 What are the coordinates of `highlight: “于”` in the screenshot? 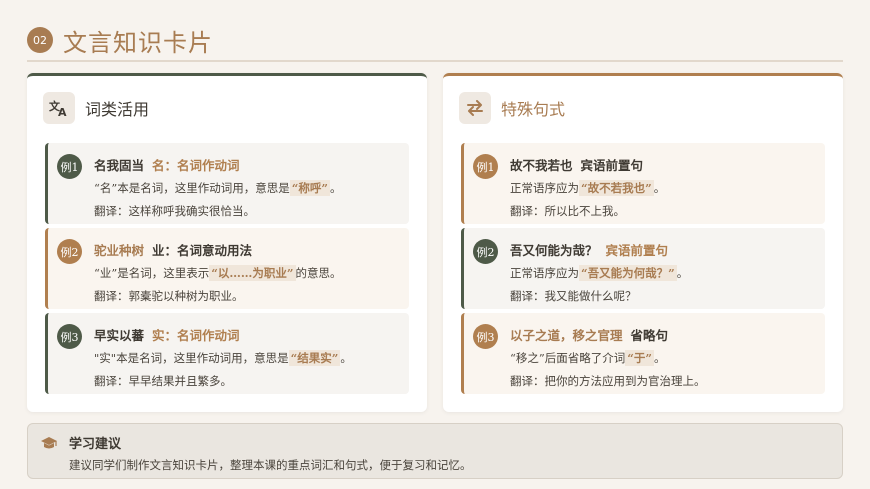 It's located at (639, 358).